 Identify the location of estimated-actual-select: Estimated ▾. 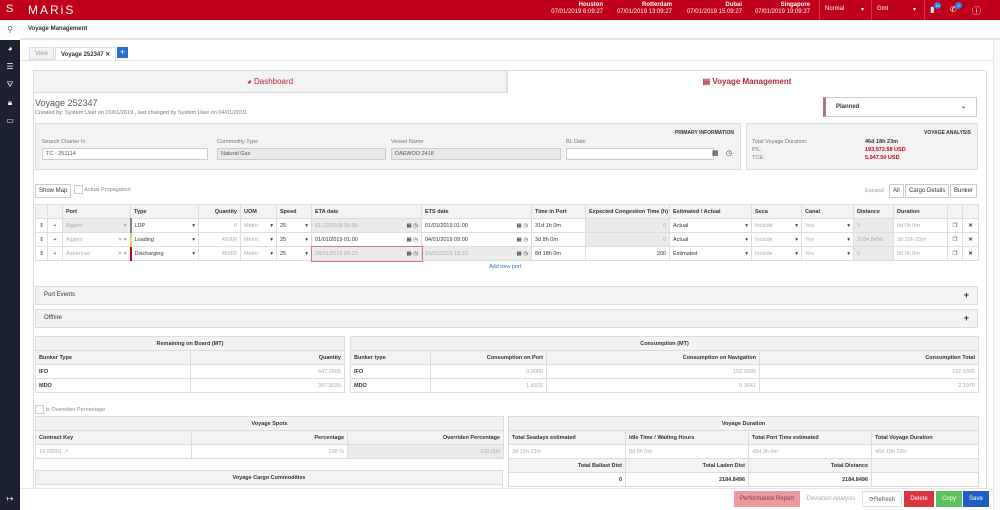
(710, 253).